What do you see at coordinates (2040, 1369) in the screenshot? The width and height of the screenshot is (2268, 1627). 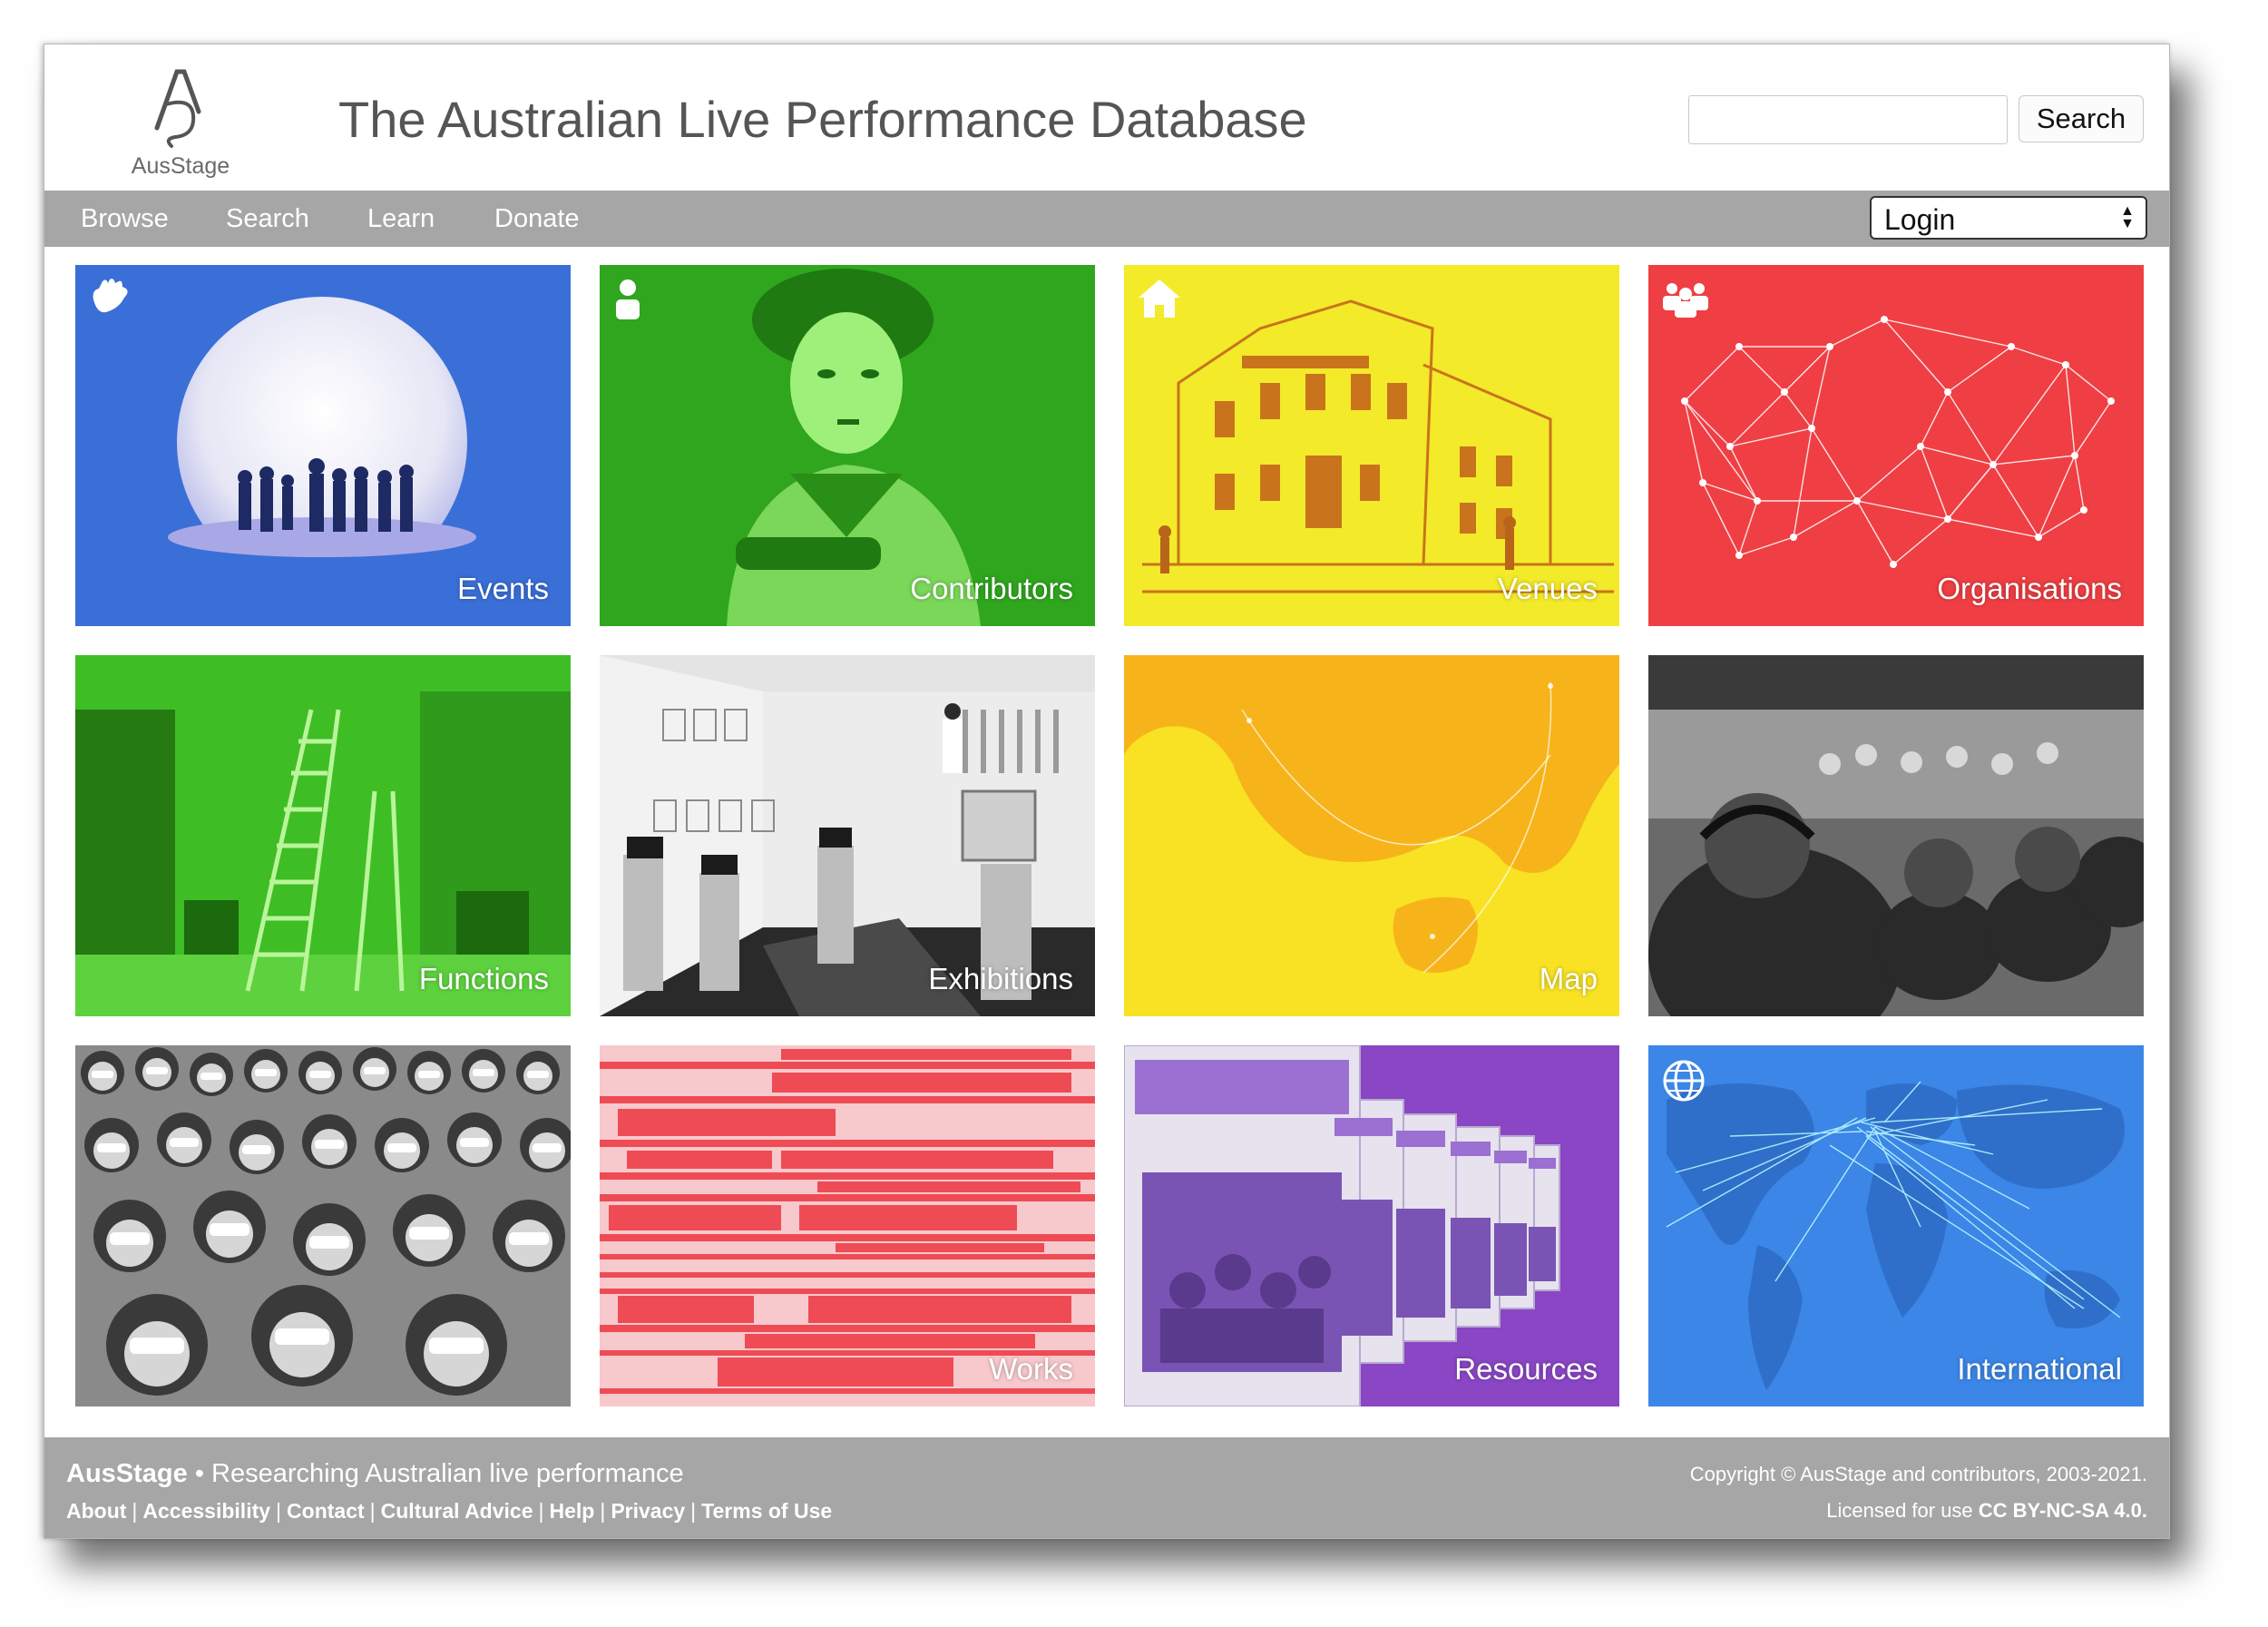 I see `tile-label-international: International` at bounding box center [2040, 1369].